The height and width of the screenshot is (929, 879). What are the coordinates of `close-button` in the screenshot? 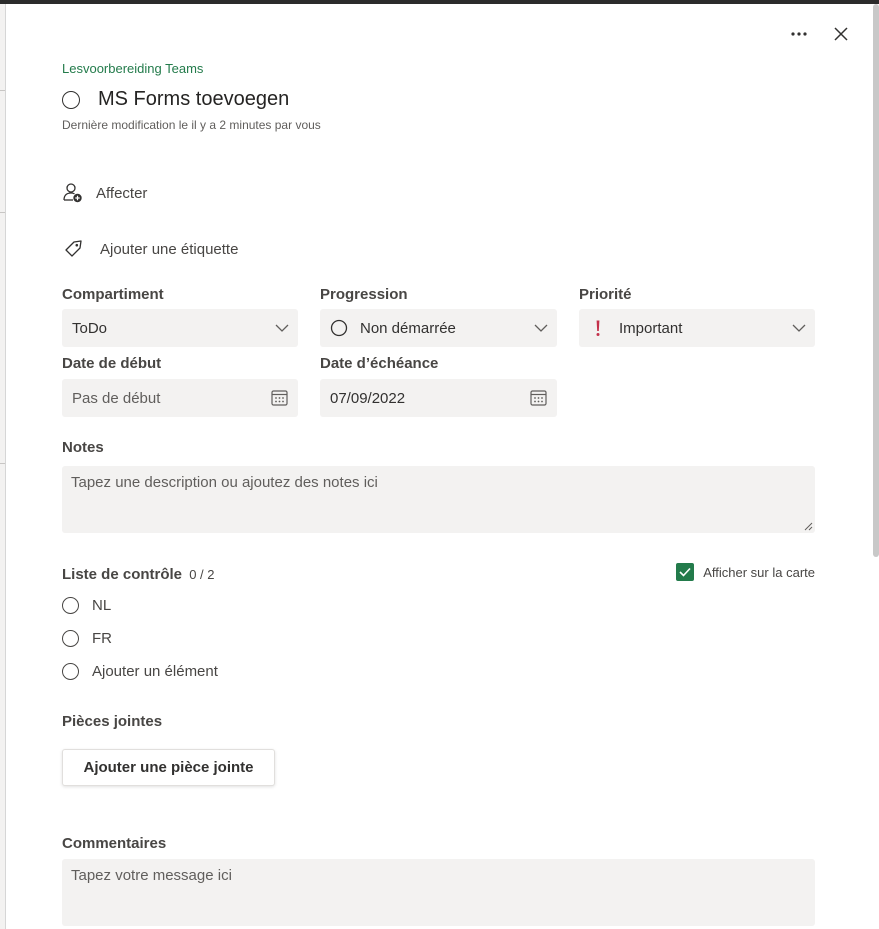 It's located at (841, 34).